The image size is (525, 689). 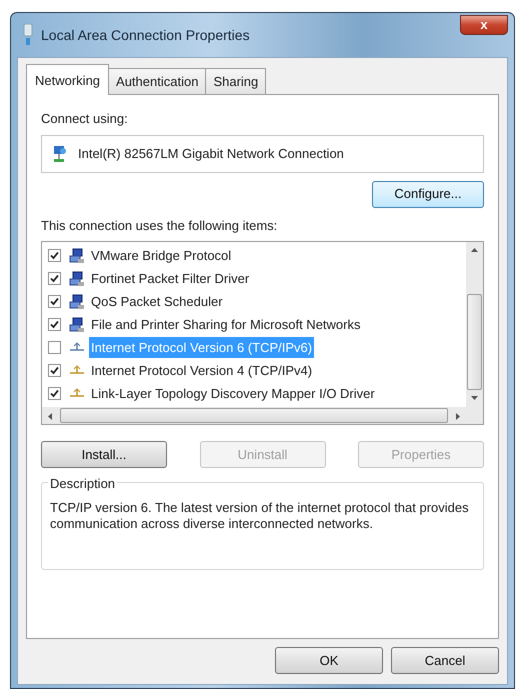 What do you see at coordinates (233, 393) in the screenshot?
I see `list-item: Link-Layer Topology Discovery Mapper I/O Driver` at bounding box center [233, 393].